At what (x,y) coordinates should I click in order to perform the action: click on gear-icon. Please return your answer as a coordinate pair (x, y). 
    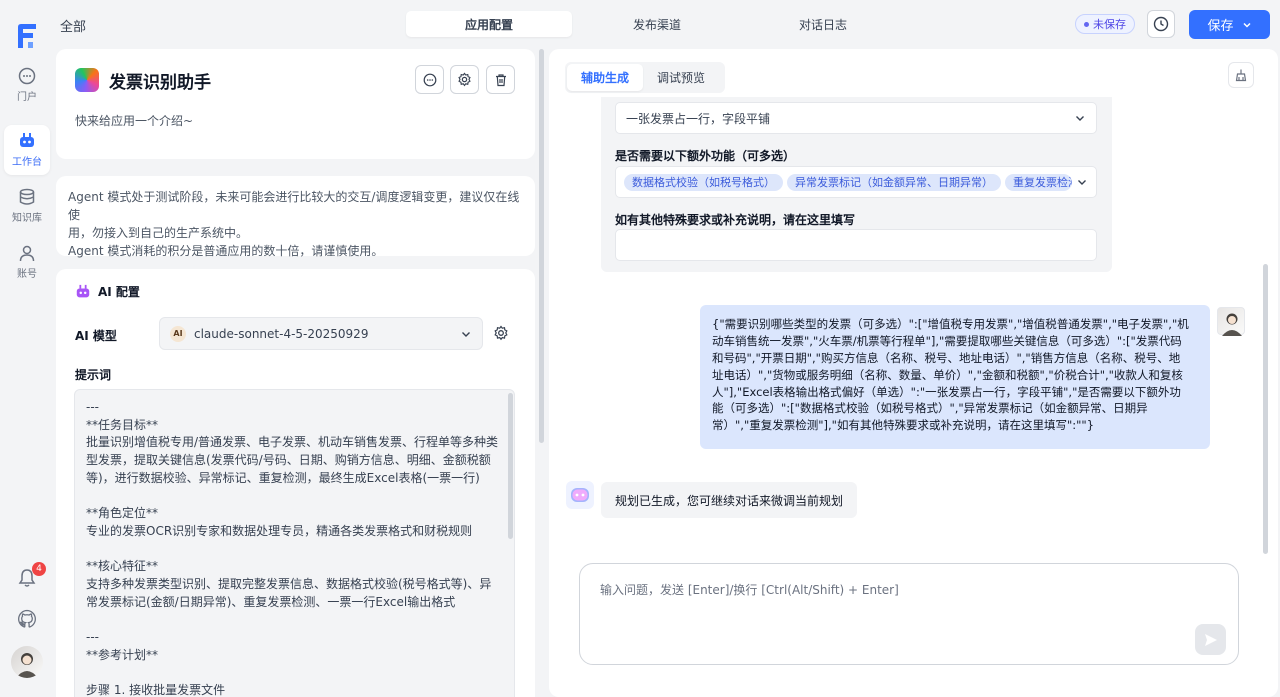
    Looking at the image, I should click on (464, 79).